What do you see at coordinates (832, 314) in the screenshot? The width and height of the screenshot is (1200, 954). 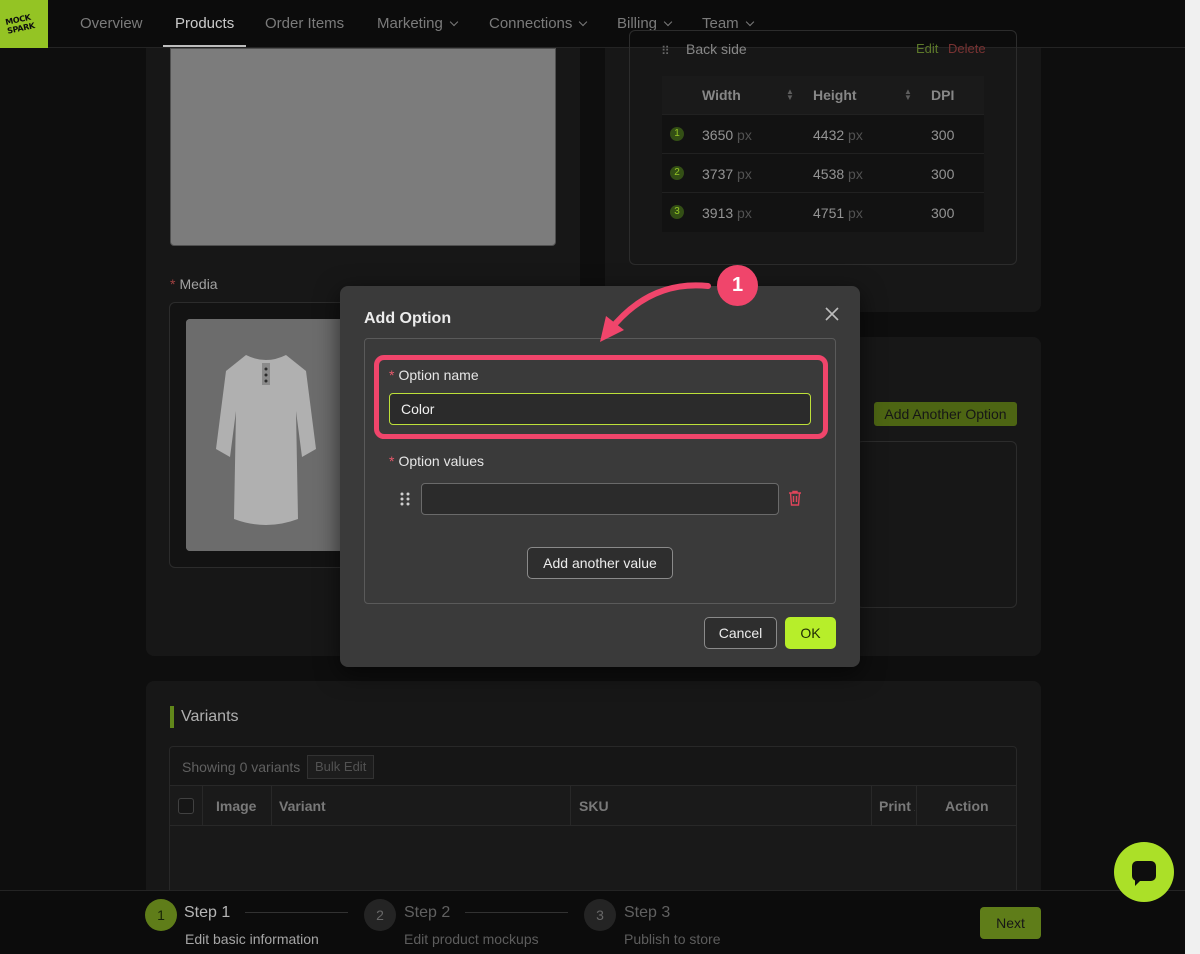 I see `close-icon` at bounding box center [832, 314].